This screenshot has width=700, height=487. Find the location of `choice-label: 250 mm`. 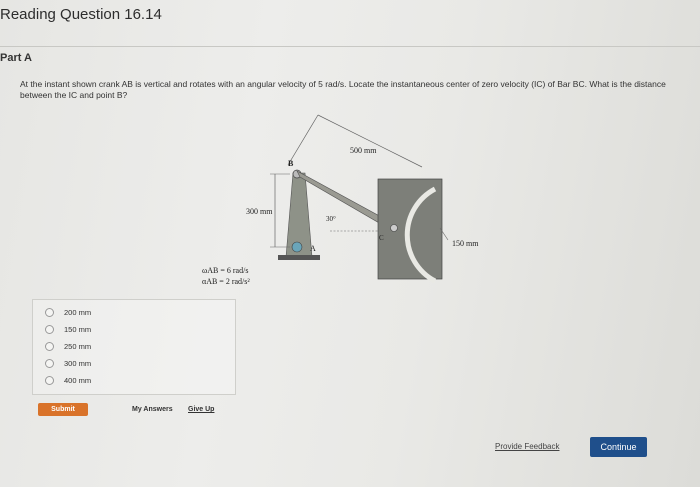

choice-label: 250 mm is located at coordinates (78, 346).